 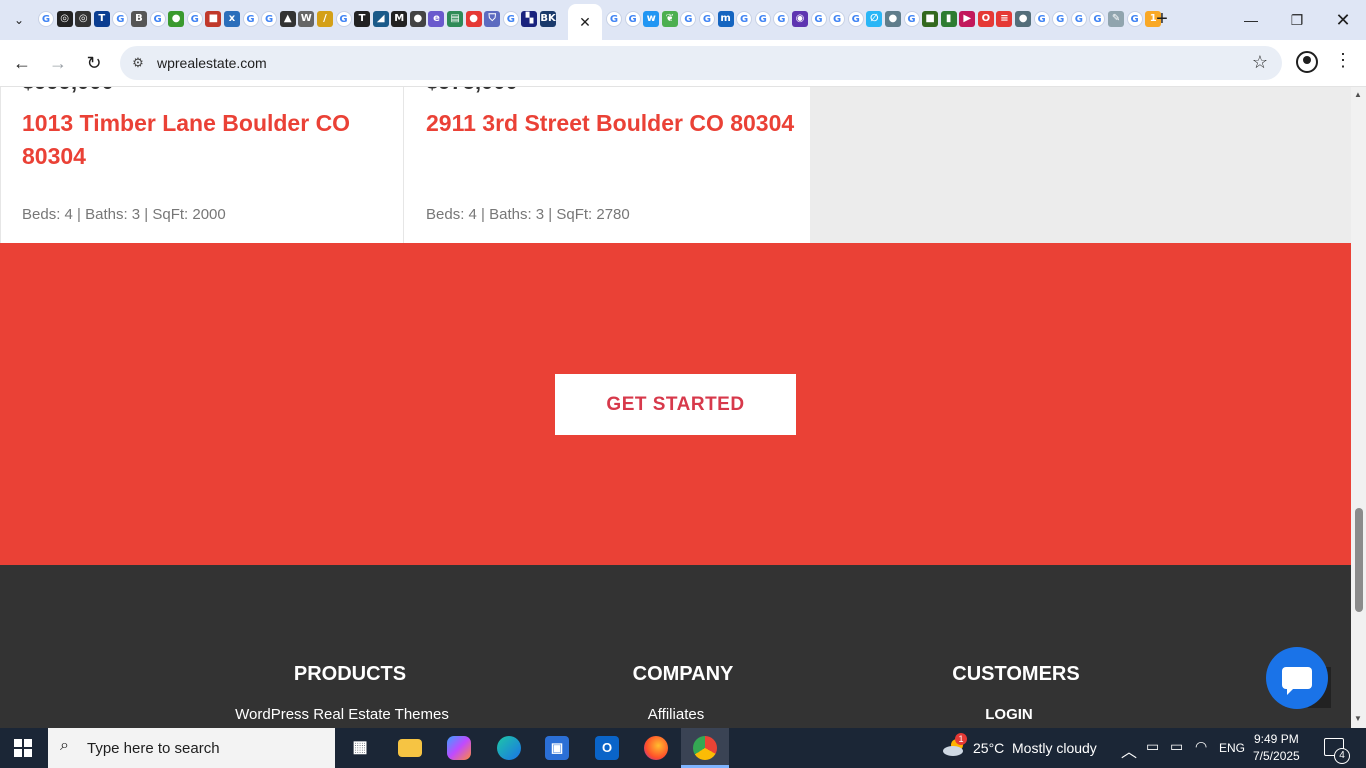 I want to click on footer-link-login: LOGIN, so click(x=1009, y=714).